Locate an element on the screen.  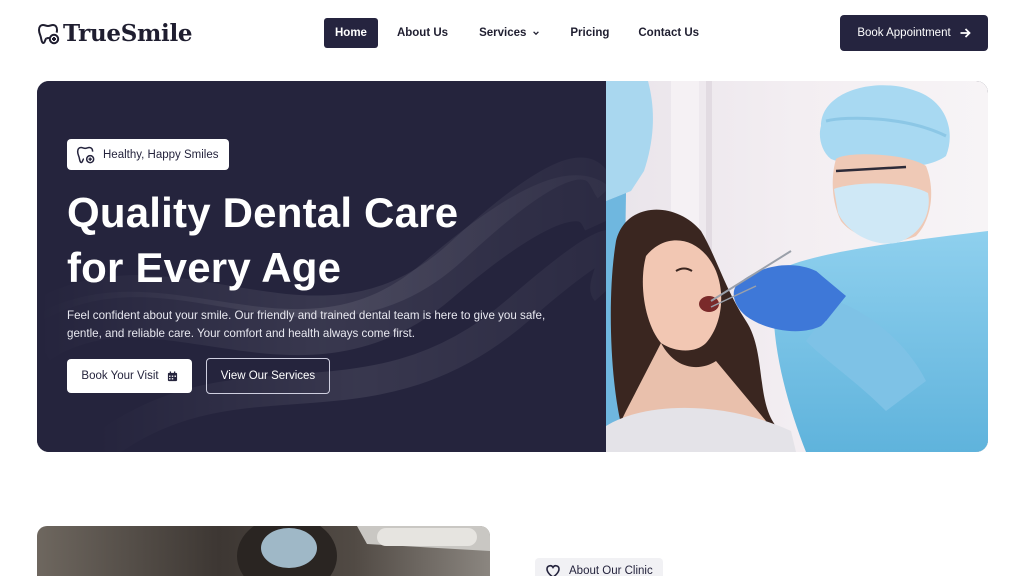
heart-icon is located at coordinates (553, 570).